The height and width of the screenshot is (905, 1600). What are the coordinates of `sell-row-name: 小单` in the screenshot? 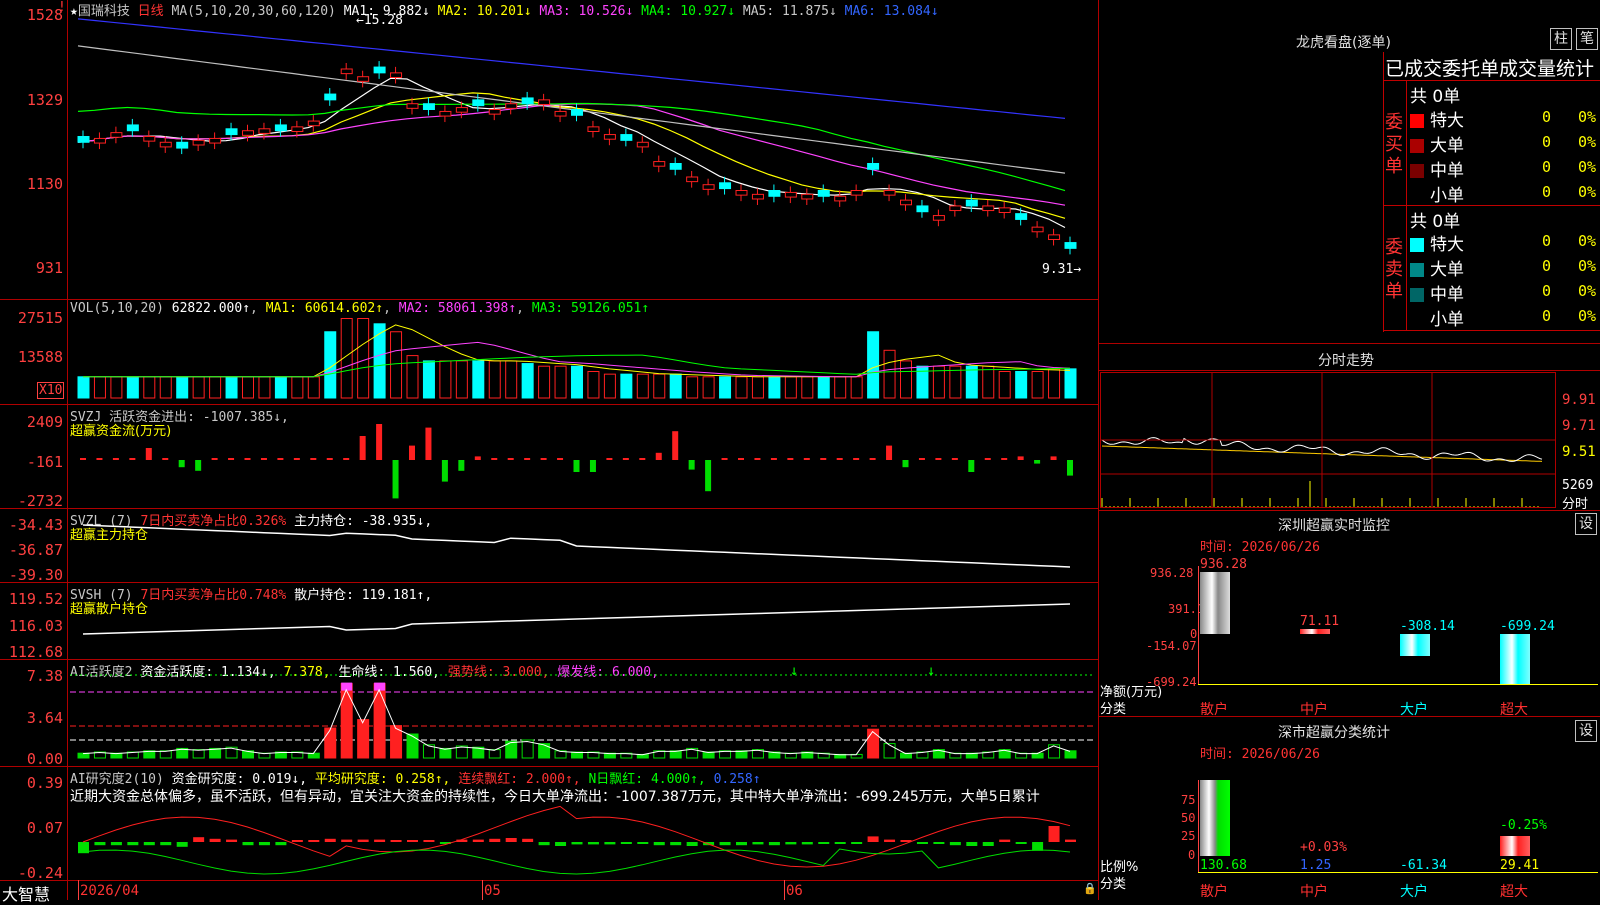 It's located at (1447, 320).